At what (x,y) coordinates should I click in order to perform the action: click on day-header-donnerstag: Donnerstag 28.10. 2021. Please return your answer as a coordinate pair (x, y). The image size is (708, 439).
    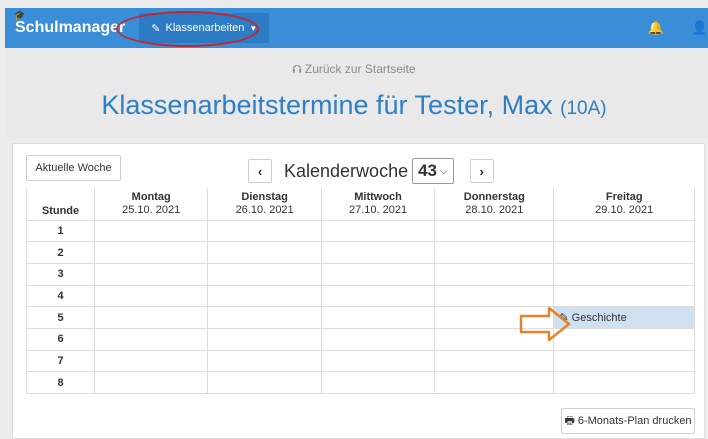
    Looking at the image, I should click on (494, 204).